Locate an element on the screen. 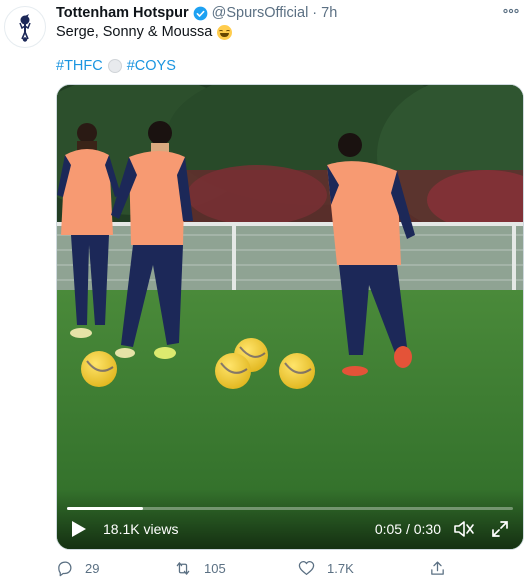 The height and width of the screenshot is (581, 530). retweet-count: 105 is located at coordinates (215, 568).